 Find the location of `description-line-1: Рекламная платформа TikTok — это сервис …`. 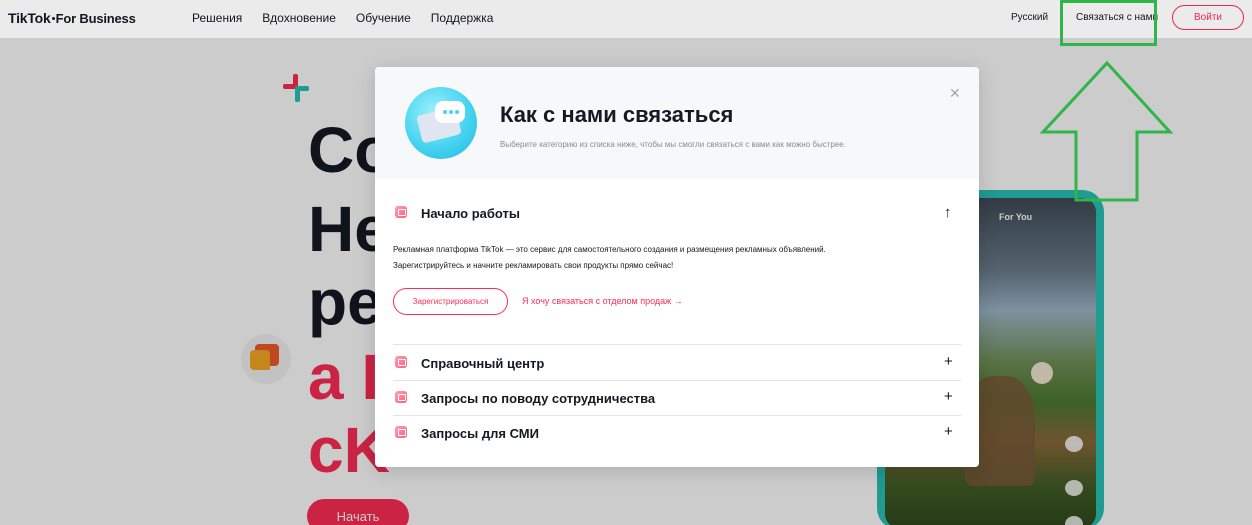

description-line-1: Рекламная платформа TikTok — это сервис … is located at coordinates (609, 249).